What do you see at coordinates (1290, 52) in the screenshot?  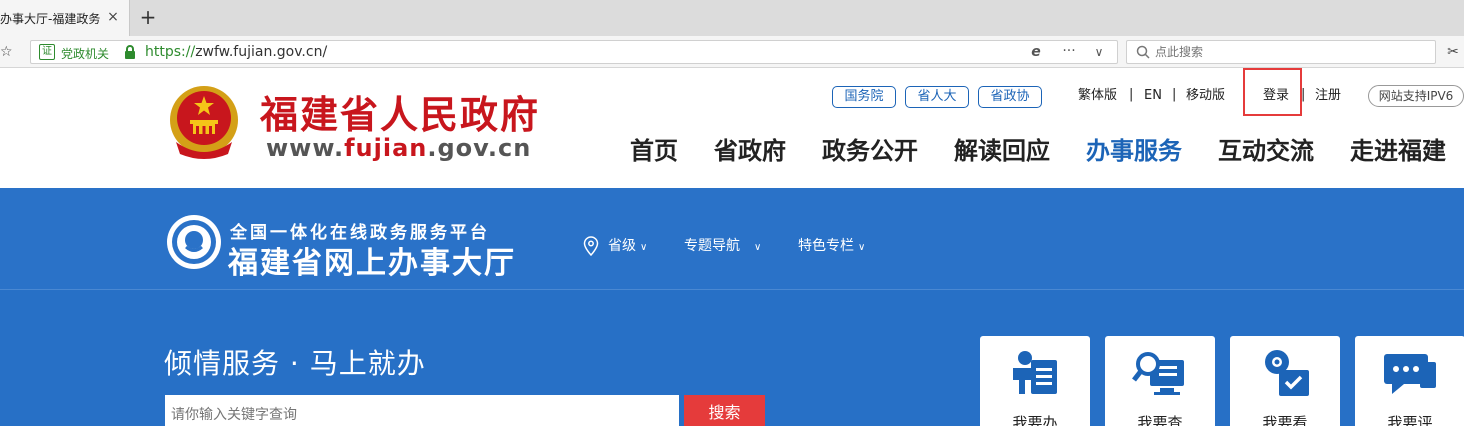 I see `browser-search-input` at bounding box center [1290, 52].